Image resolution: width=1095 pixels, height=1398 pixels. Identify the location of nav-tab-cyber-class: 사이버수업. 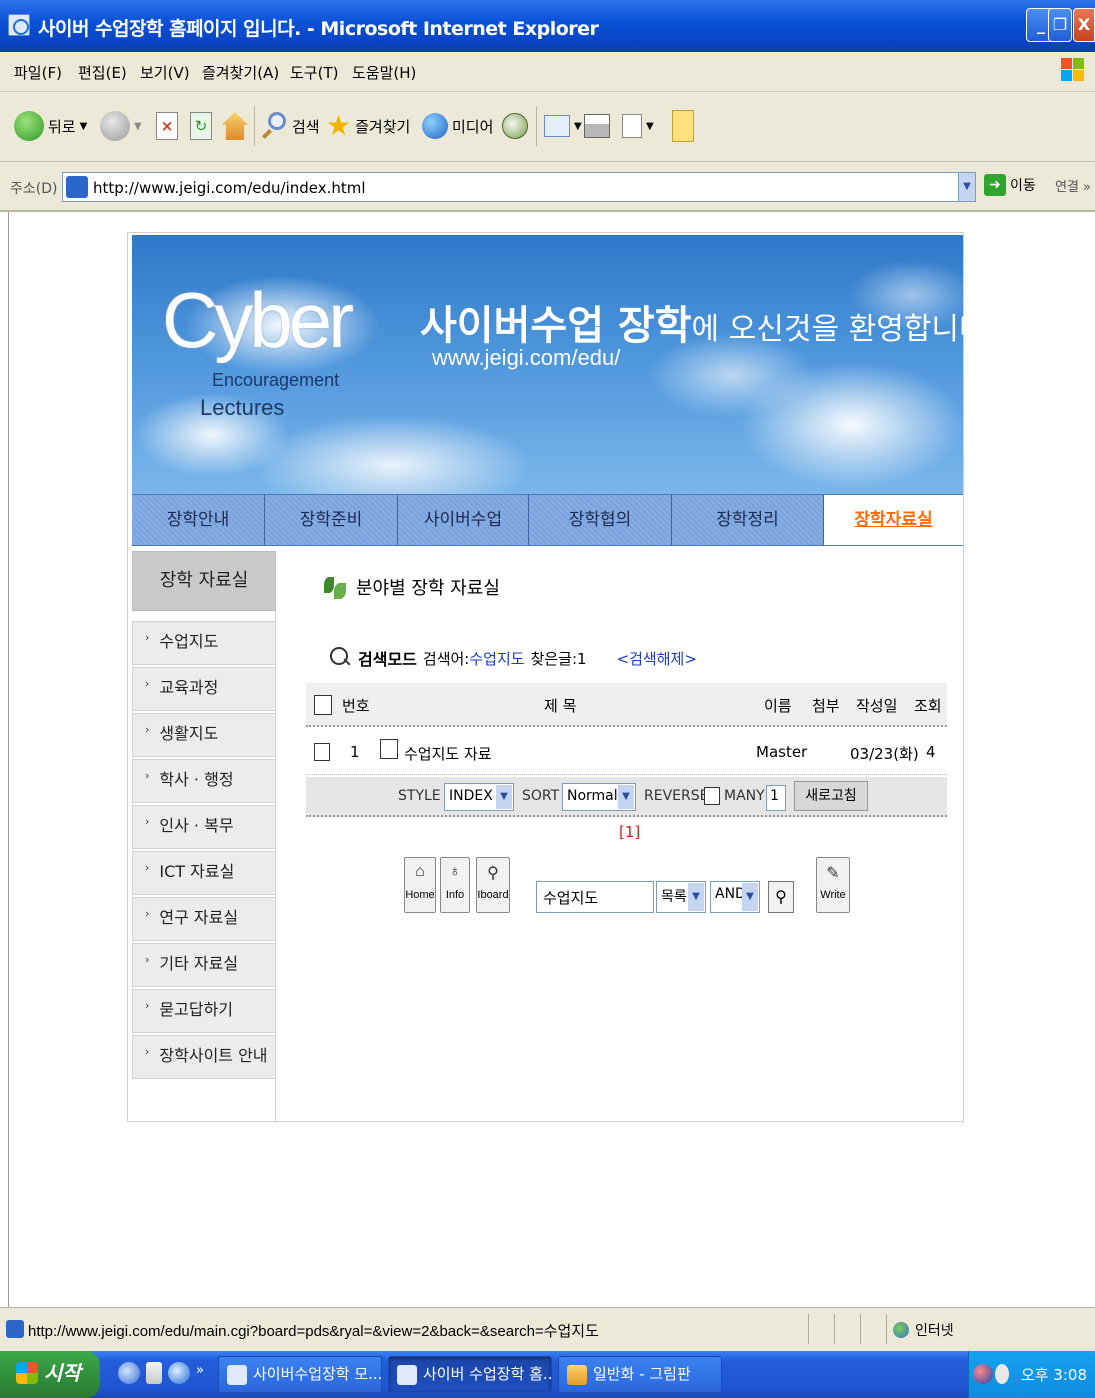
(463, 520).